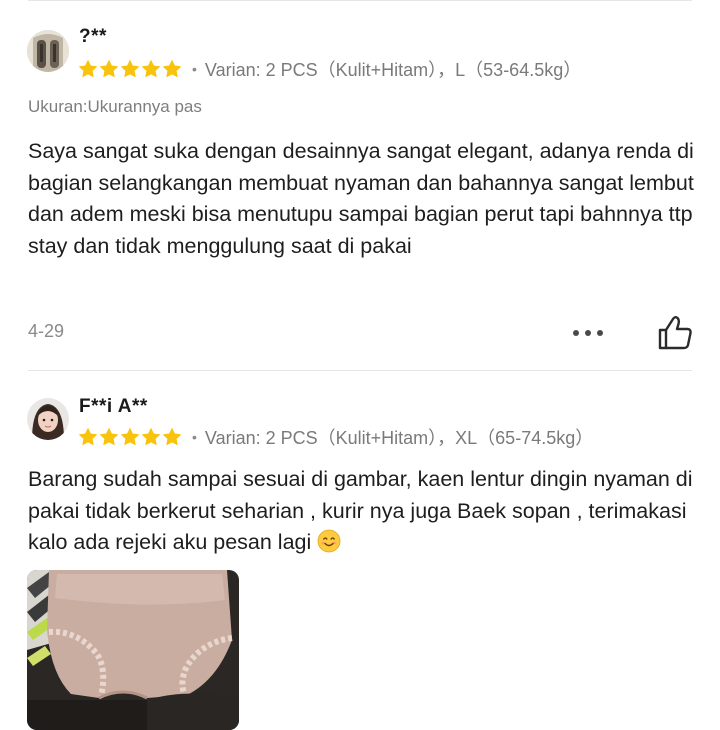  Describe the element at coordinates (393, 70) in the screenshot. I see `variant-info: Varian: 2 PCS（Kulit+Hitam），L（53-64.5kg）` at that location.